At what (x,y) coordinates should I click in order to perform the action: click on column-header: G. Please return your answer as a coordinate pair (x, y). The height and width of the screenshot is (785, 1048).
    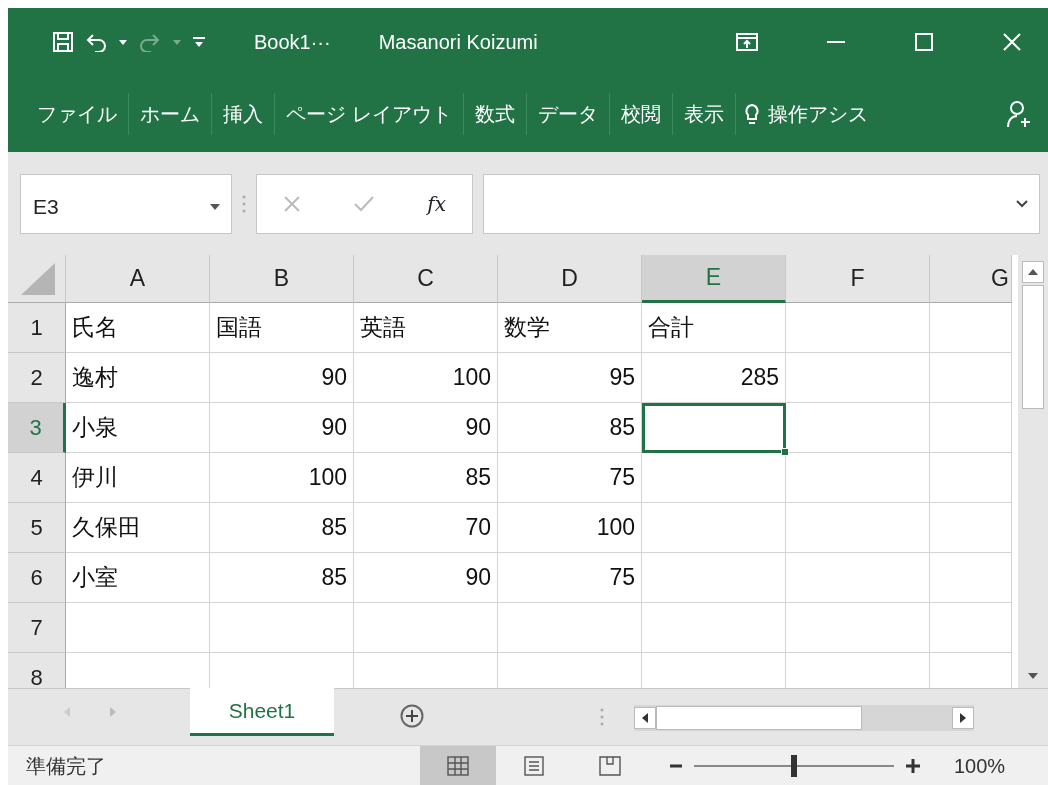
    Looking at the image, I should click on (971, 279).